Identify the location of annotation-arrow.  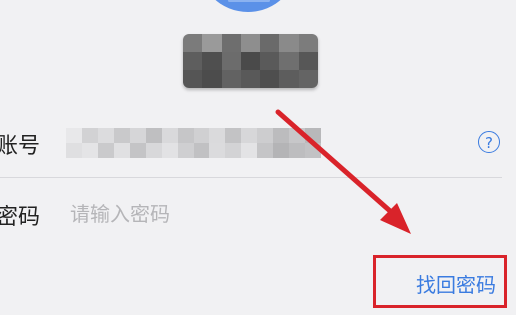
(343, 171).